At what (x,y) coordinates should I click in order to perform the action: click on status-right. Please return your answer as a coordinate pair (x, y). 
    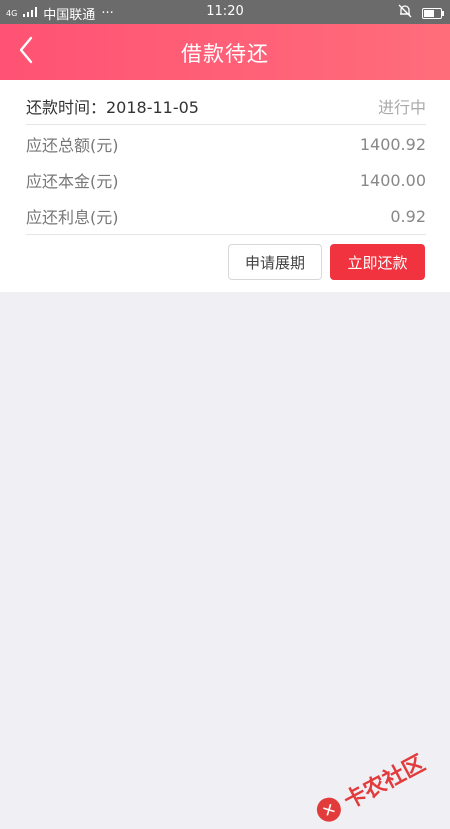
    Looking at the image, I should click on (421, 13).